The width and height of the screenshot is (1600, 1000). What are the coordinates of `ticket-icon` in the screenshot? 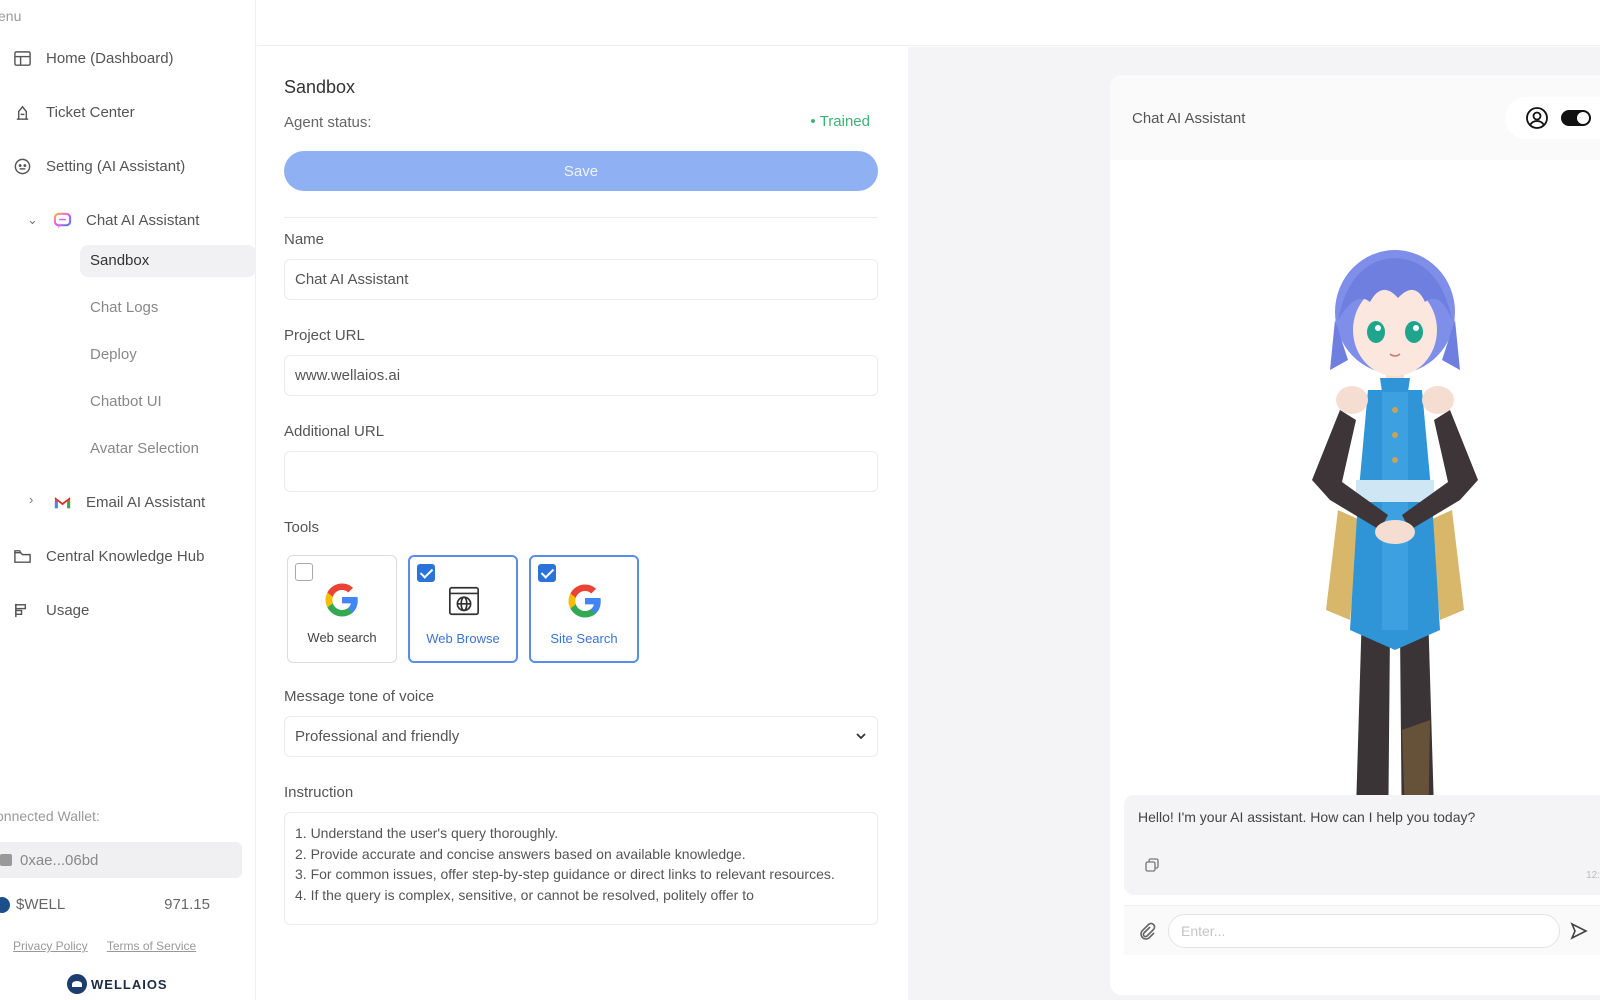 It's located at (22, 112).